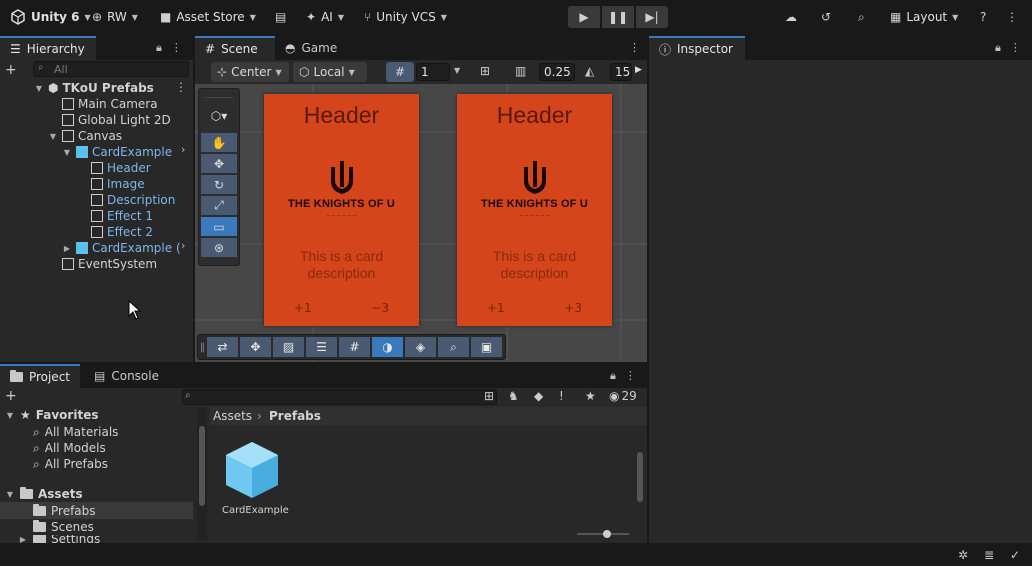  What do you see at coordinates (924, 17) in the screenshot?
I see `layout-menu: ▦ Layout ▼` at bounding box center [924, 17].